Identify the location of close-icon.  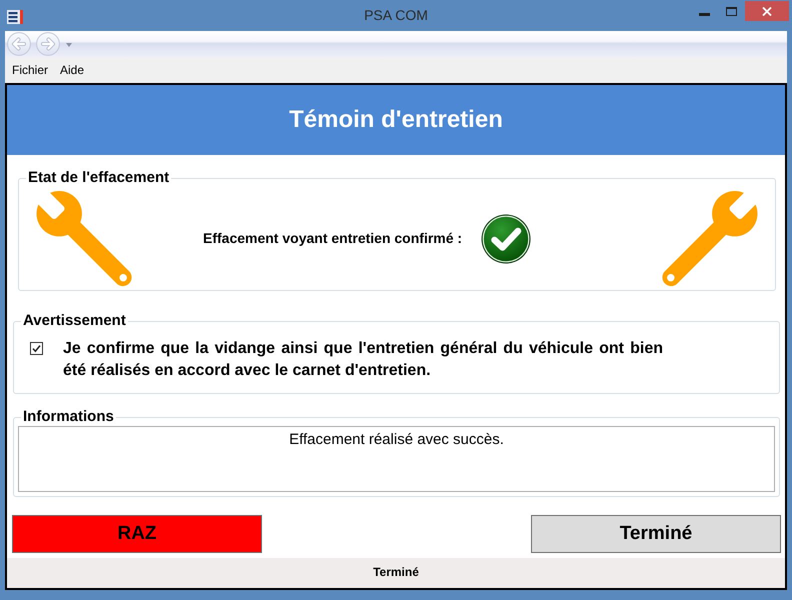
(767, 11).